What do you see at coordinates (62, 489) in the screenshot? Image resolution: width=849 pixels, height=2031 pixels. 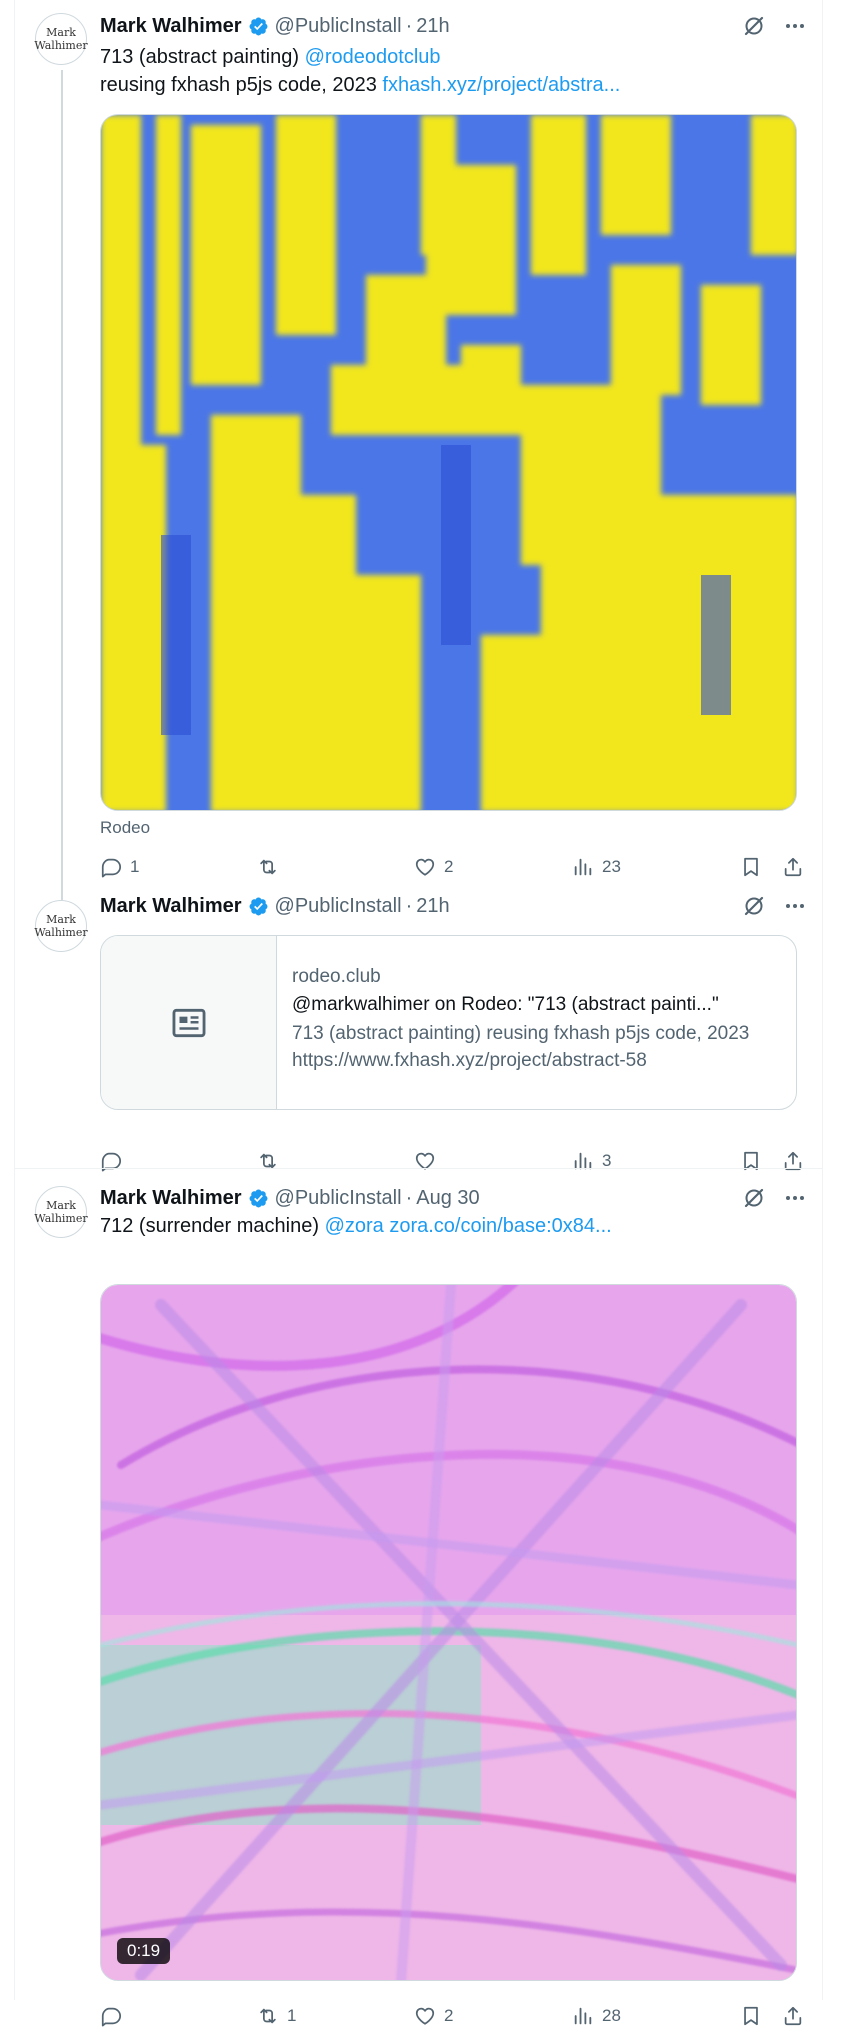 I see `thread-connector` at bounding box center [62, 489].